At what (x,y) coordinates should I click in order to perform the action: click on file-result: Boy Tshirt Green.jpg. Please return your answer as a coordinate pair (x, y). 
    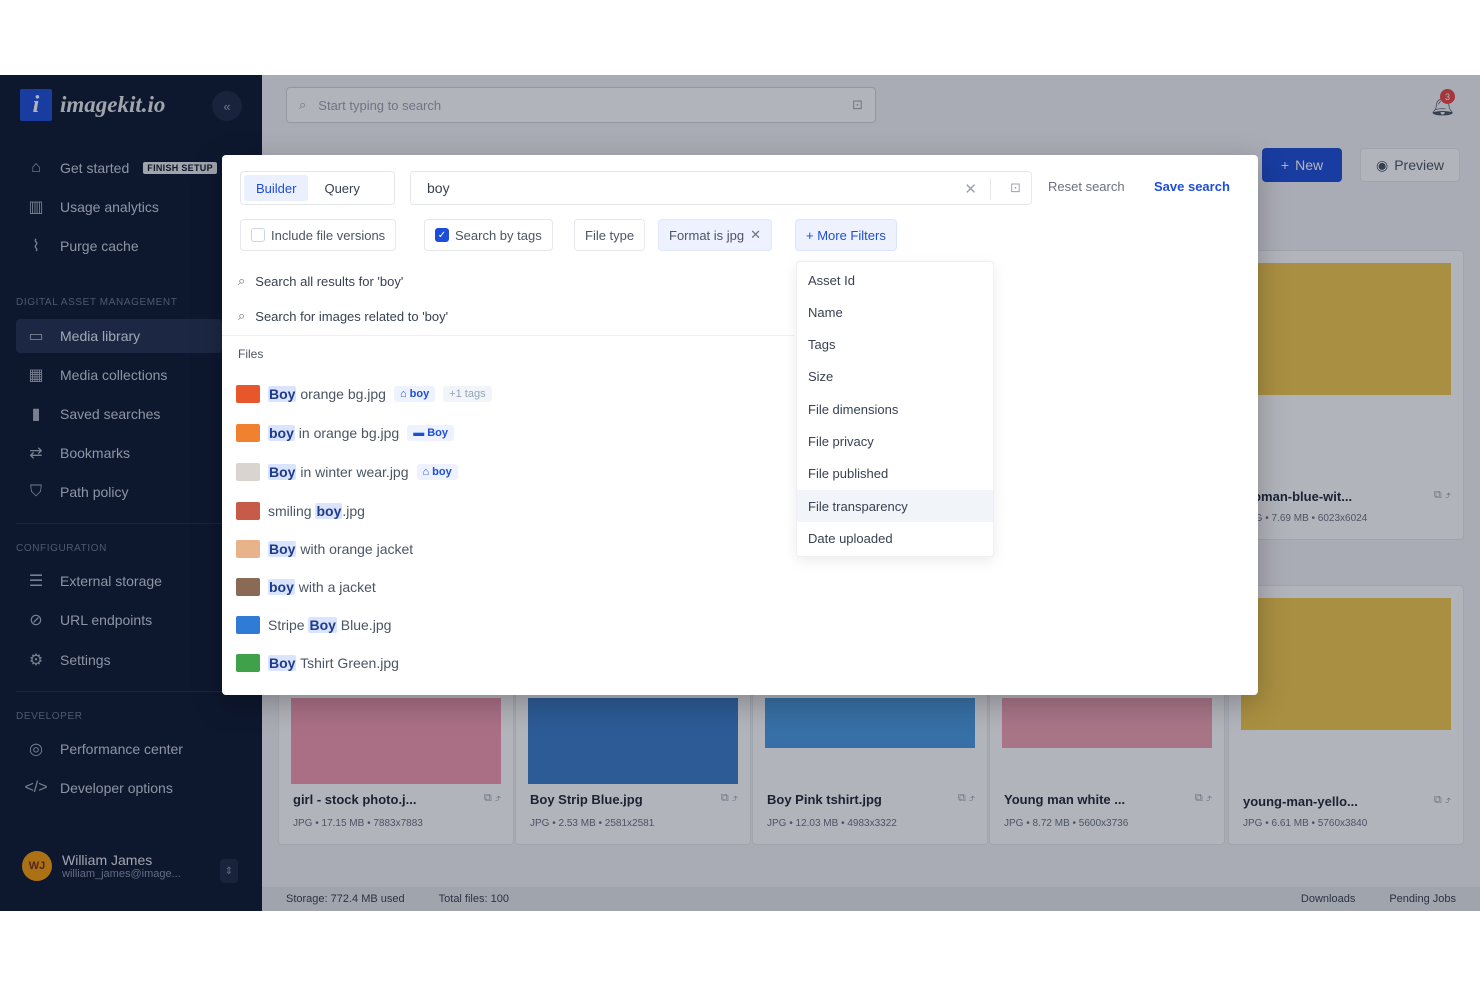
    Looking at the image, I should click on (317, 663).